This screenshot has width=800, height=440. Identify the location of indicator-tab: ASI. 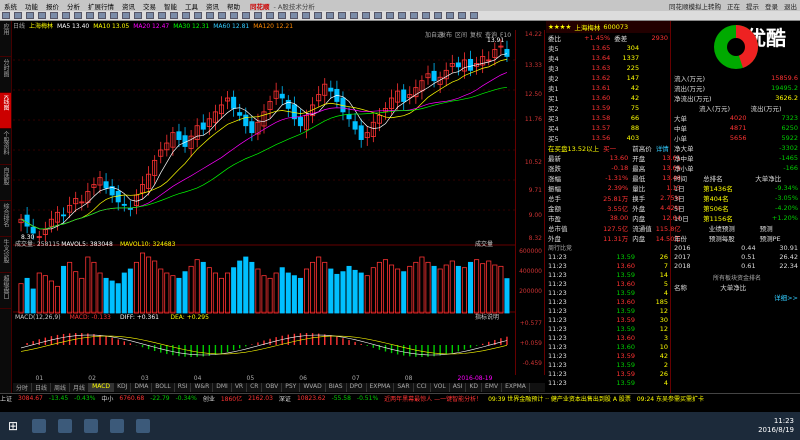
(458, 387).